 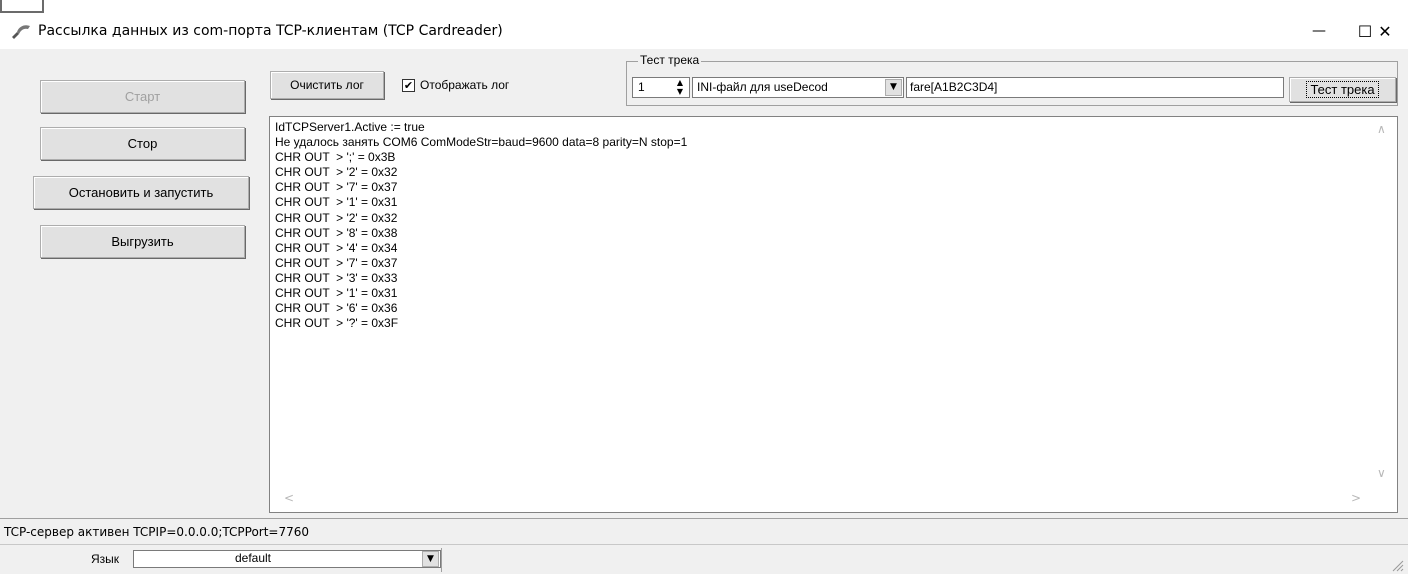 I want to click on scroll-up-icon: ∧, so click(x=1381, y=129).